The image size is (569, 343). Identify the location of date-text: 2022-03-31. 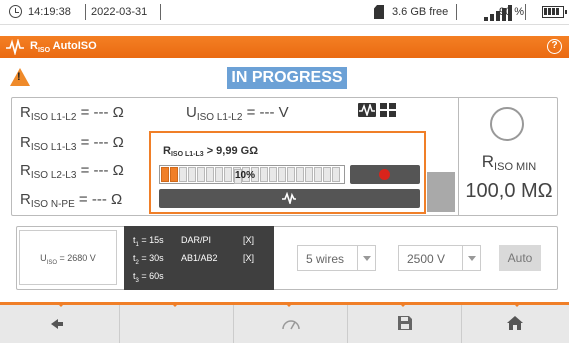
(119, 12).